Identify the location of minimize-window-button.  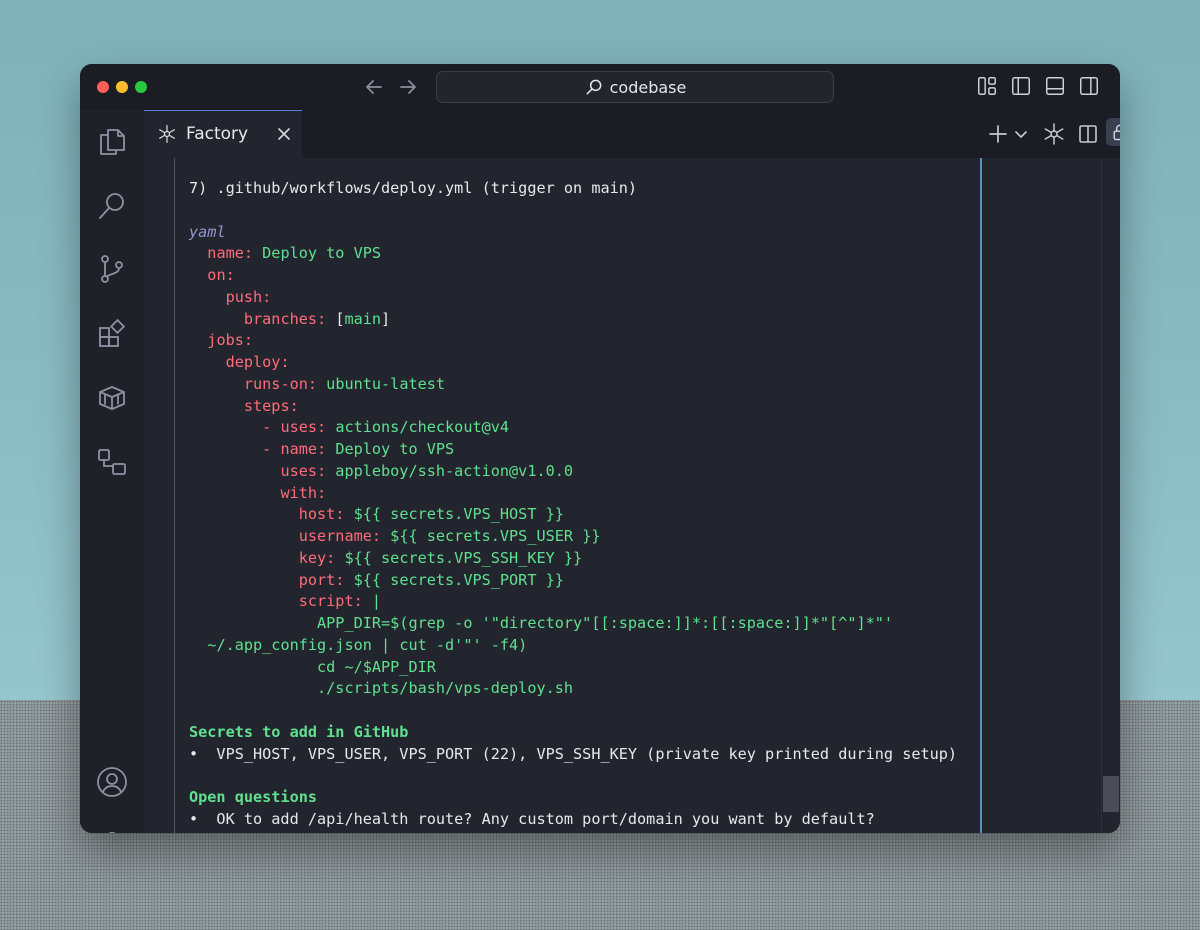
(122, 87).